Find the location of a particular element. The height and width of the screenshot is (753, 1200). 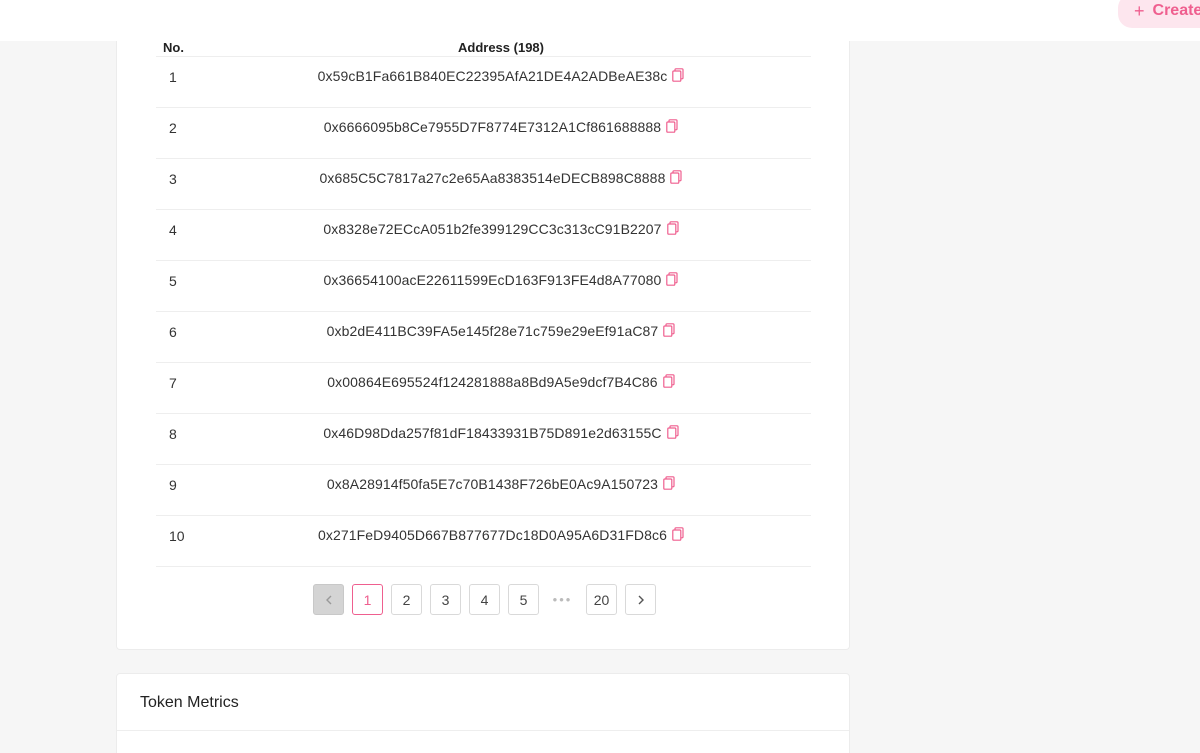

page-button-4: 4 is located at coordinates (484, 599).